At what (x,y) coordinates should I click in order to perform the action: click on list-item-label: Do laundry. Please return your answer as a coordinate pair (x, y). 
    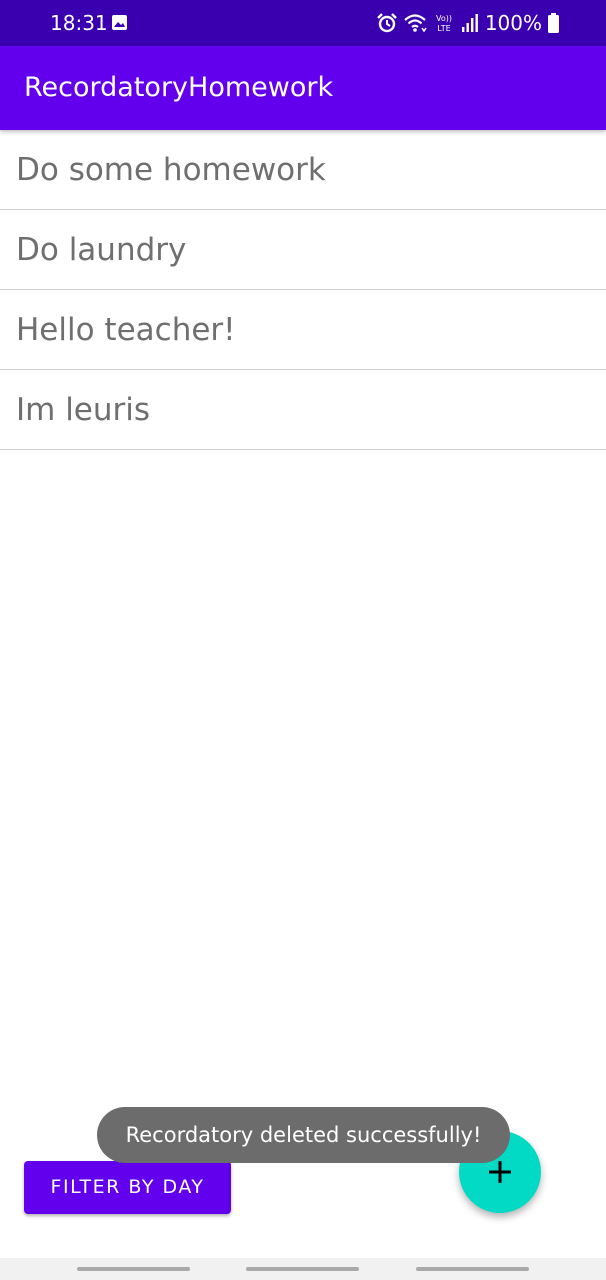
    Looking at the image, I should click on (101, 250).